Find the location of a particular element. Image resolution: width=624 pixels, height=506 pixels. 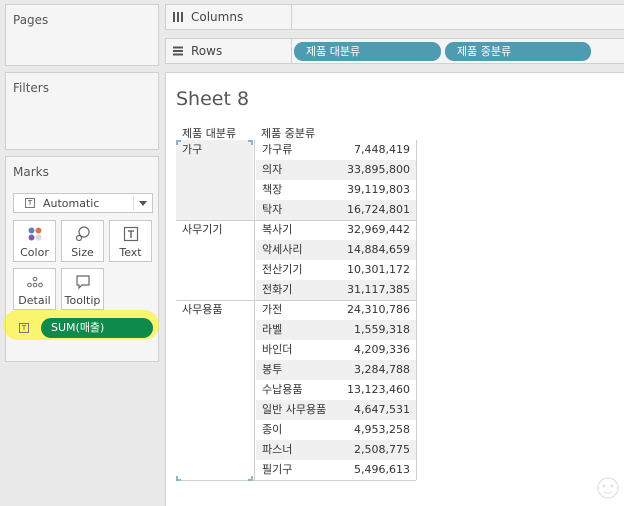

columns-label: Columns is located at coordinates (217, 17).